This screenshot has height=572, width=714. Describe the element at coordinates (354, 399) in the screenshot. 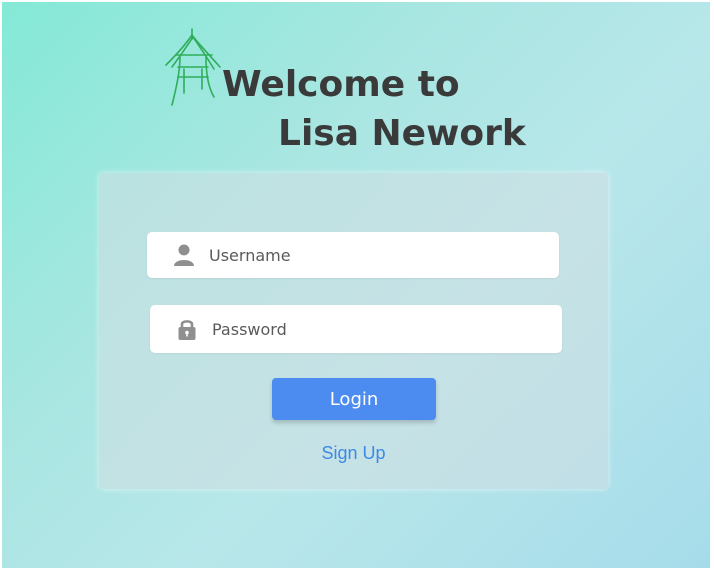

I see `login-button: Login` at that location.